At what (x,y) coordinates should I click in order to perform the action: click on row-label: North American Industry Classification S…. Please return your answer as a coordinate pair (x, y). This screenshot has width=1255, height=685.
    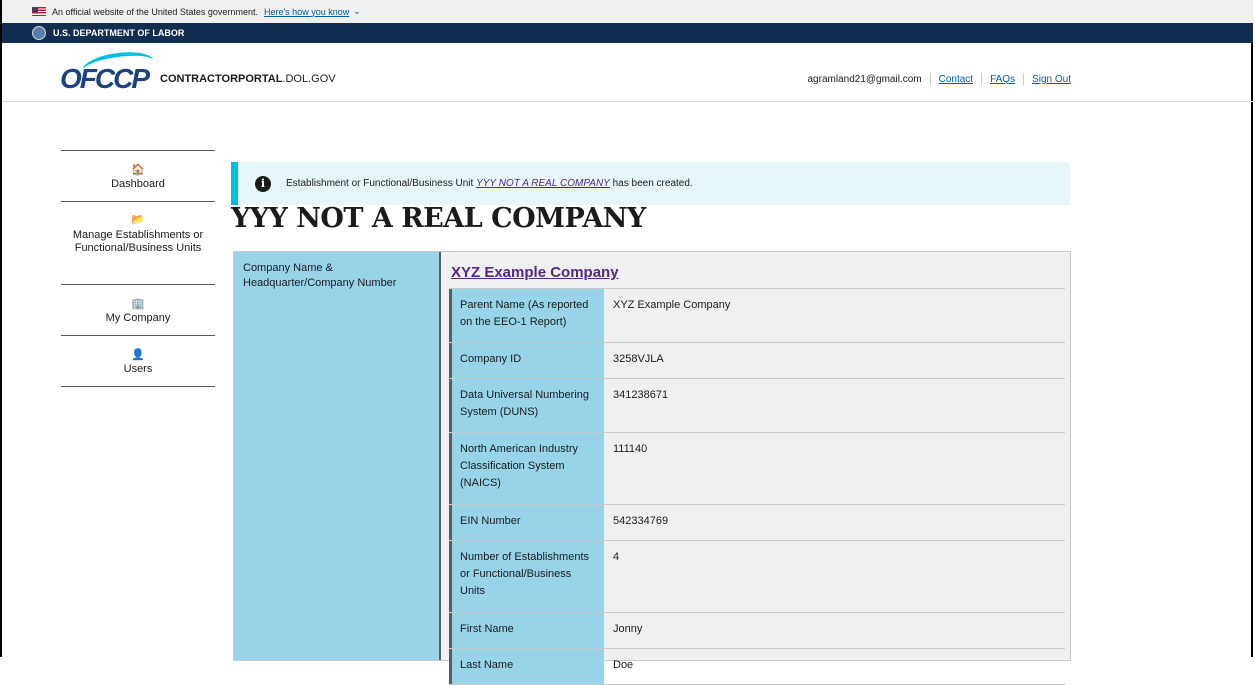
    Looking at the image, I should click on (526, 468).